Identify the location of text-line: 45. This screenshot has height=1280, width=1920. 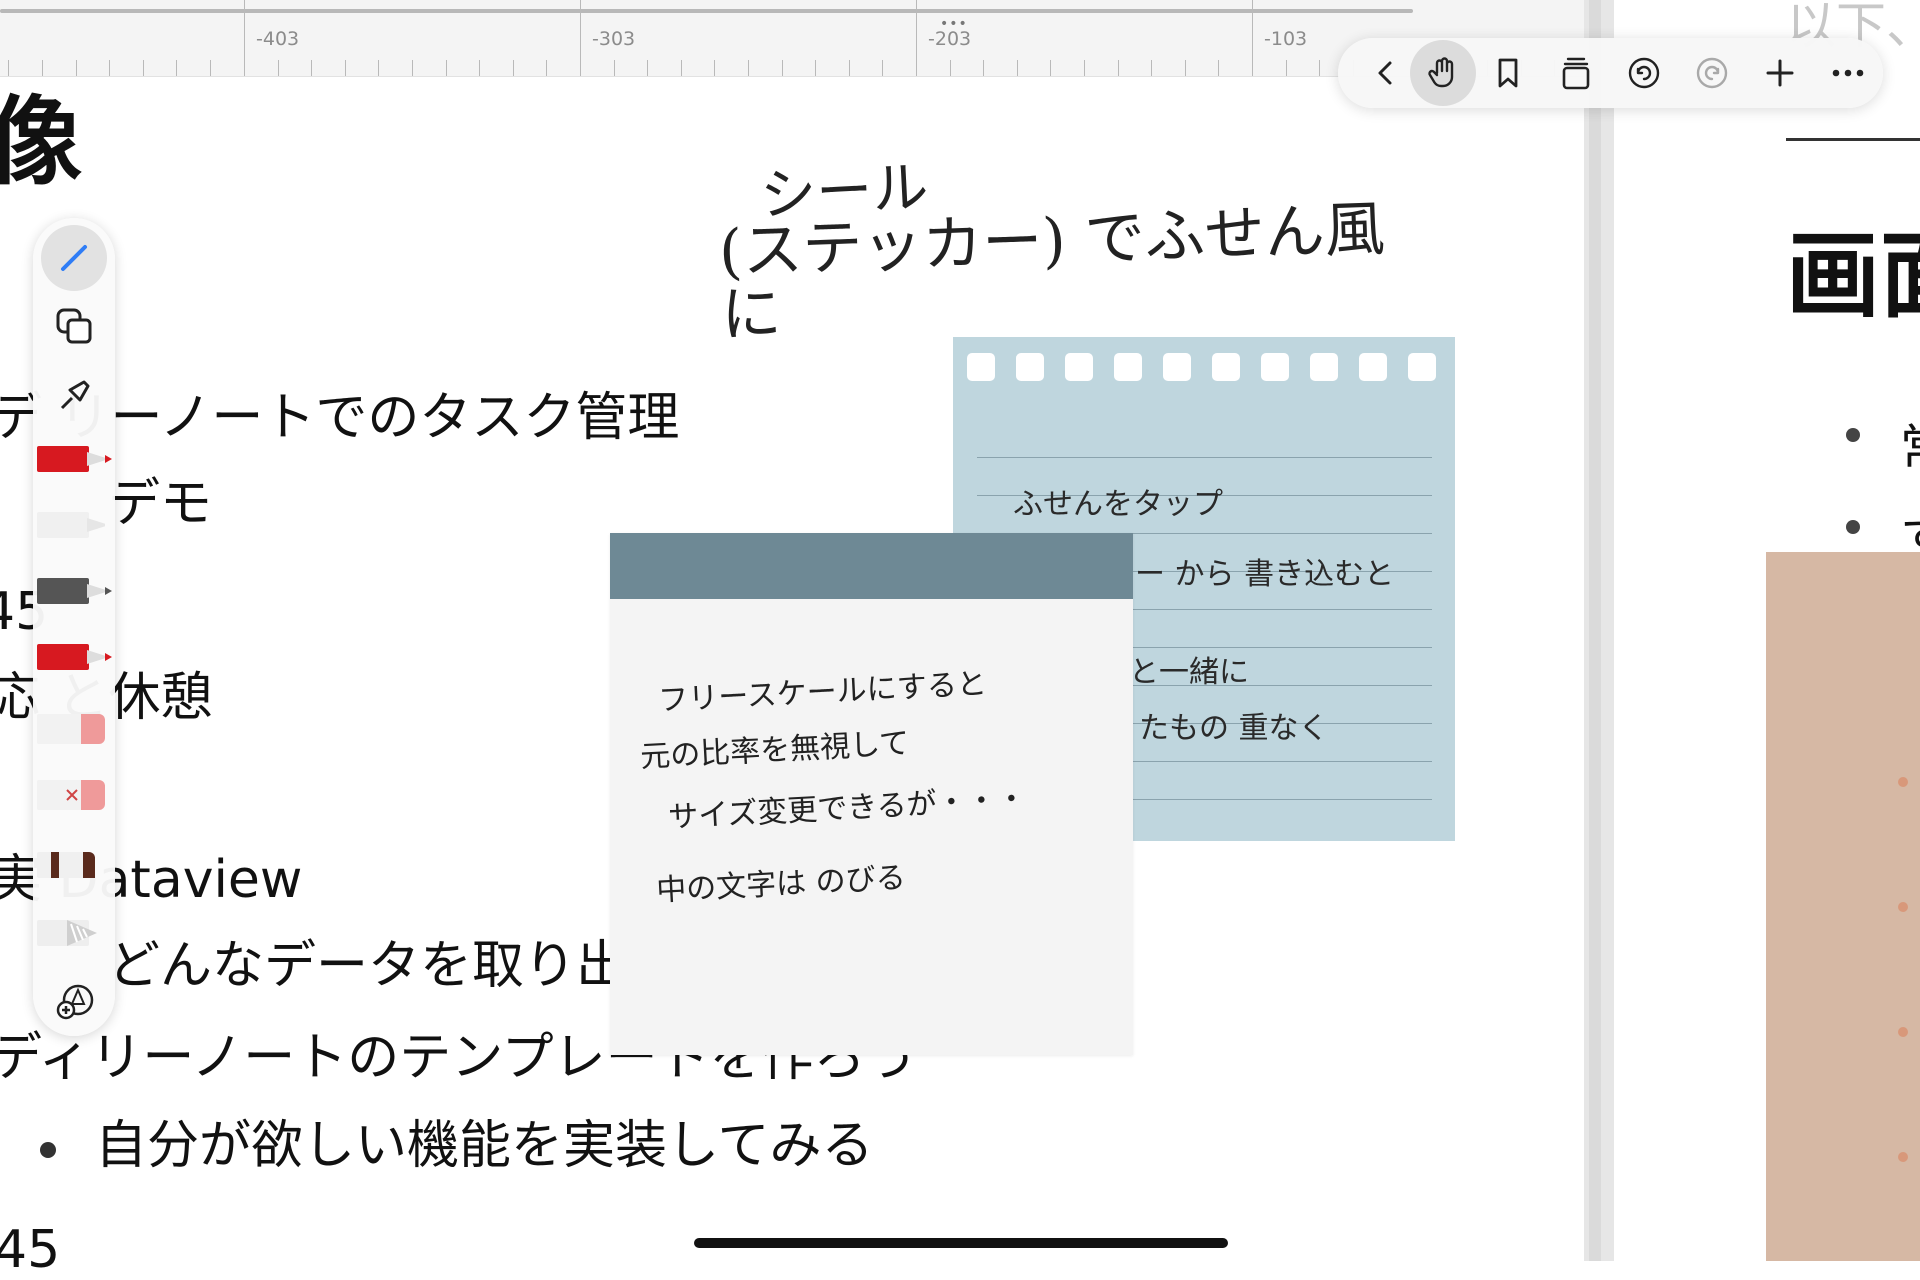
(30, 1250).